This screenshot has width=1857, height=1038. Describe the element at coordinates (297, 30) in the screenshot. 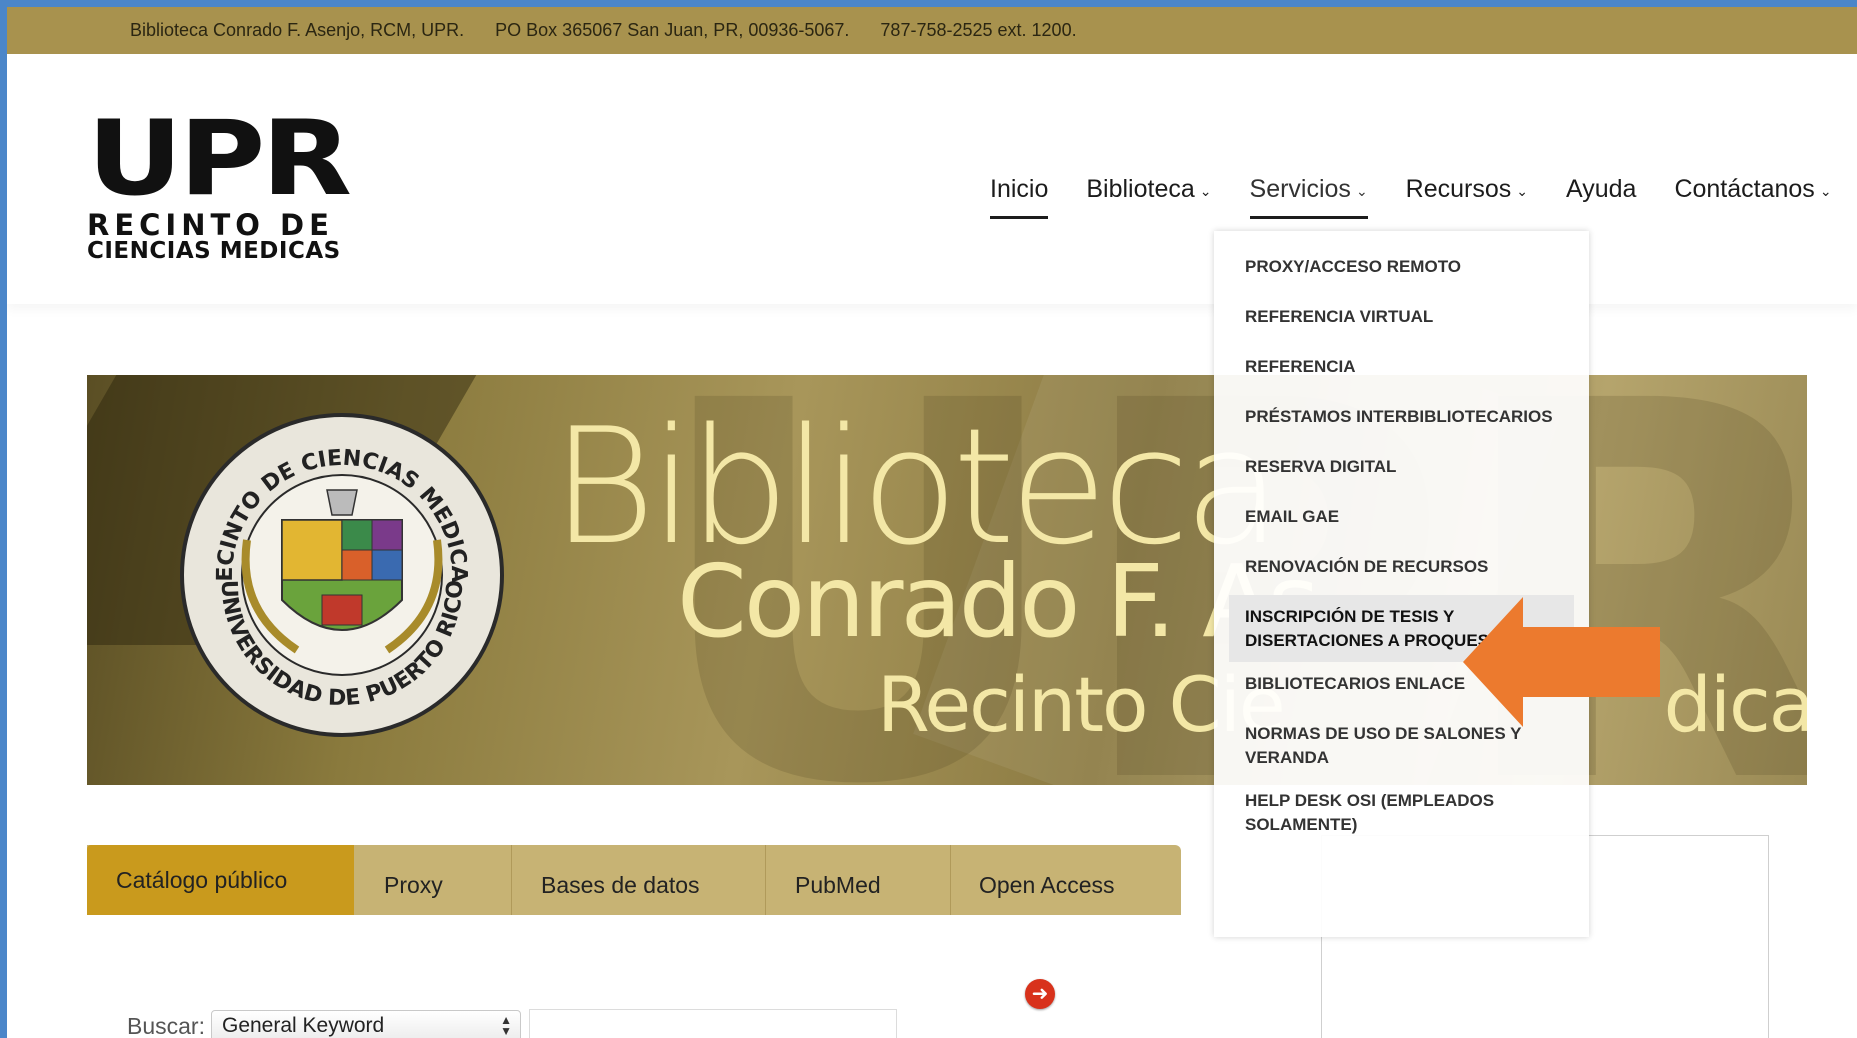

I see `library-name: Biblioteca Conrado F. Asenjo, RCM, UPR.` at that location.